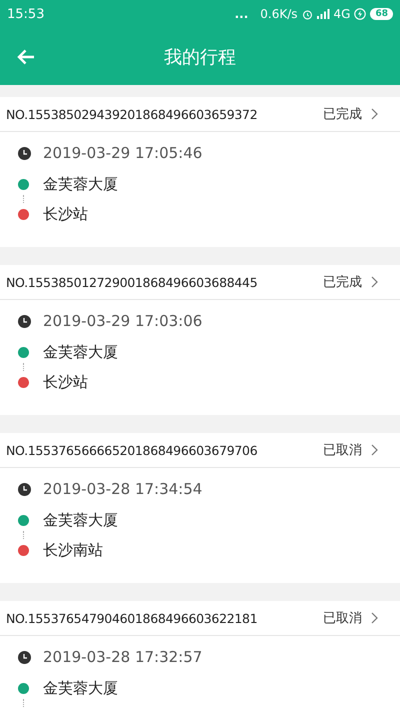 The image size is (400, 711). I want to click on order-number: NO.155385029439201868496603659372, so click(132, 114).